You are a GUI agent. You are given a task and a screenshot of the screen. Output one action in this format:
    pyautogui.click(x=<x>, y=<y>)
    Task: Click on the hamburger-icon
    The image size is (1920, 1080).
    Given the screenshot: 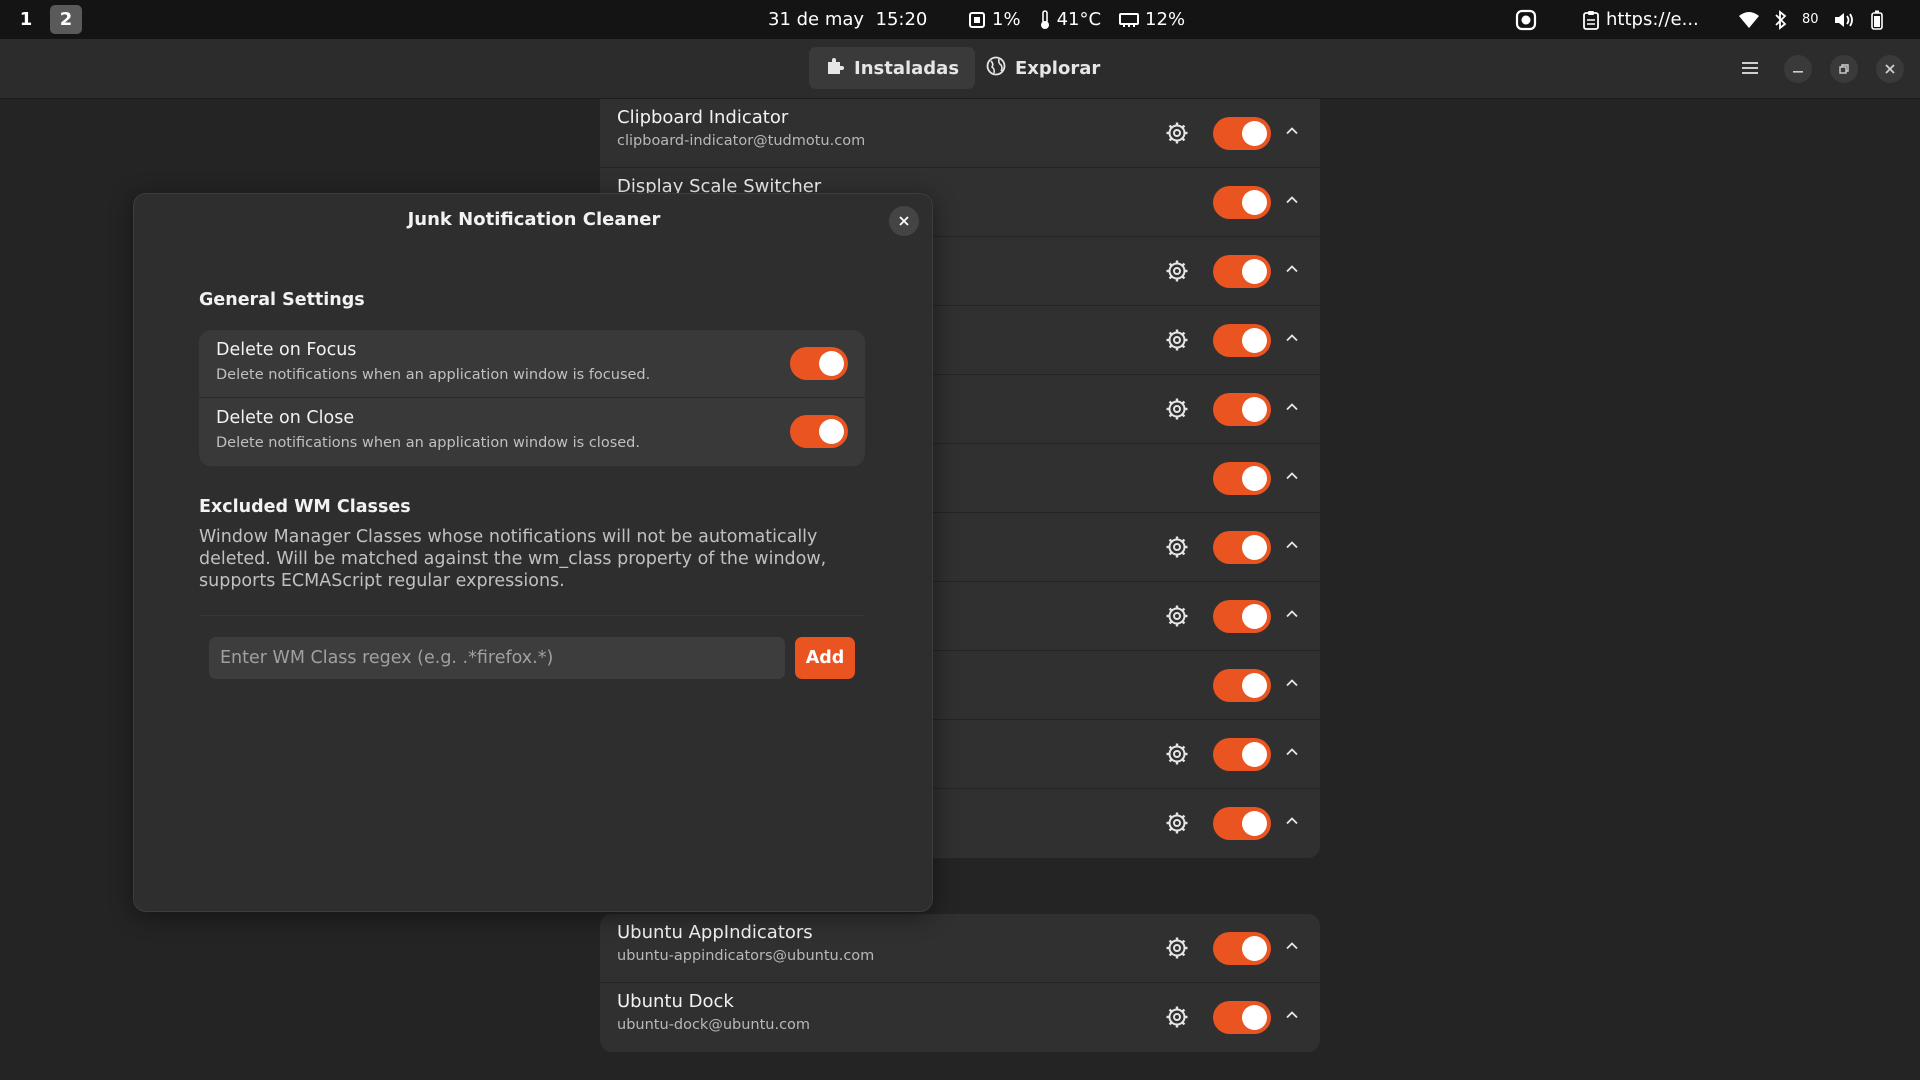 What is the action you would take?
    pyautogui.click(x=1750, y=69)
    